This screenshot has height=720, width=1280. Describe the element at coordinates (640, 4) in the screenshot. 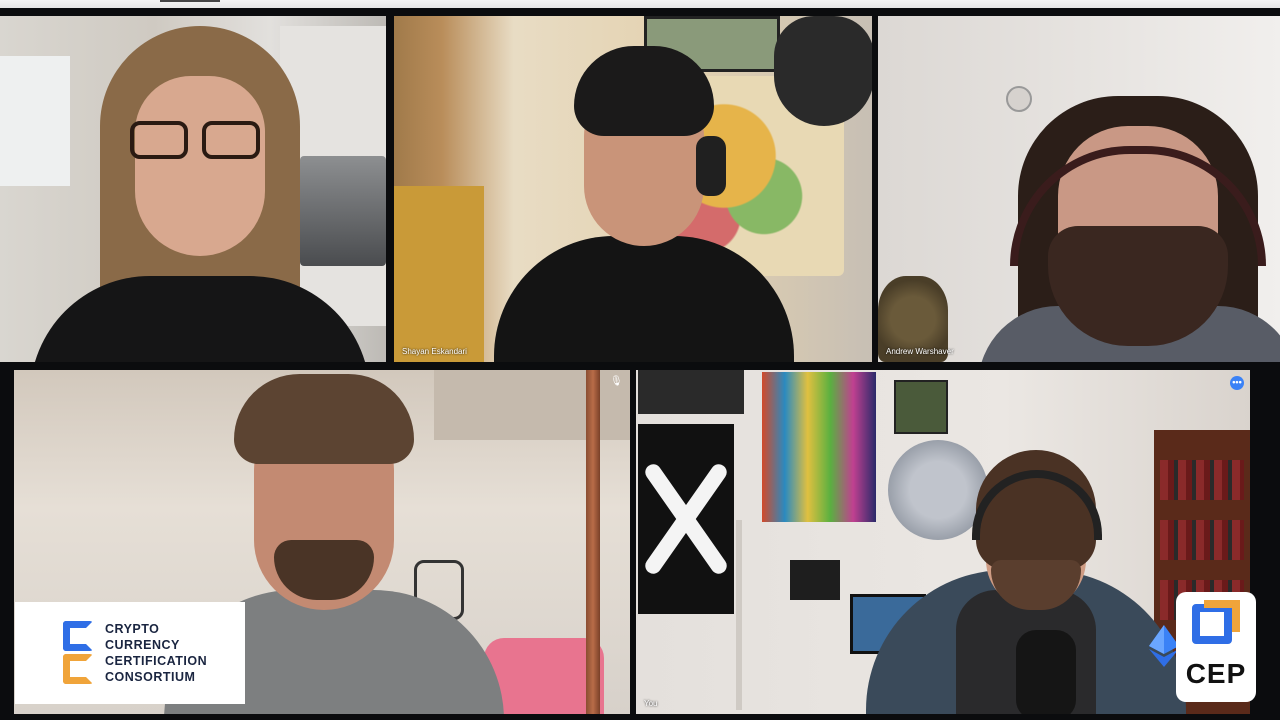

I see `window-top-strip` at that location.